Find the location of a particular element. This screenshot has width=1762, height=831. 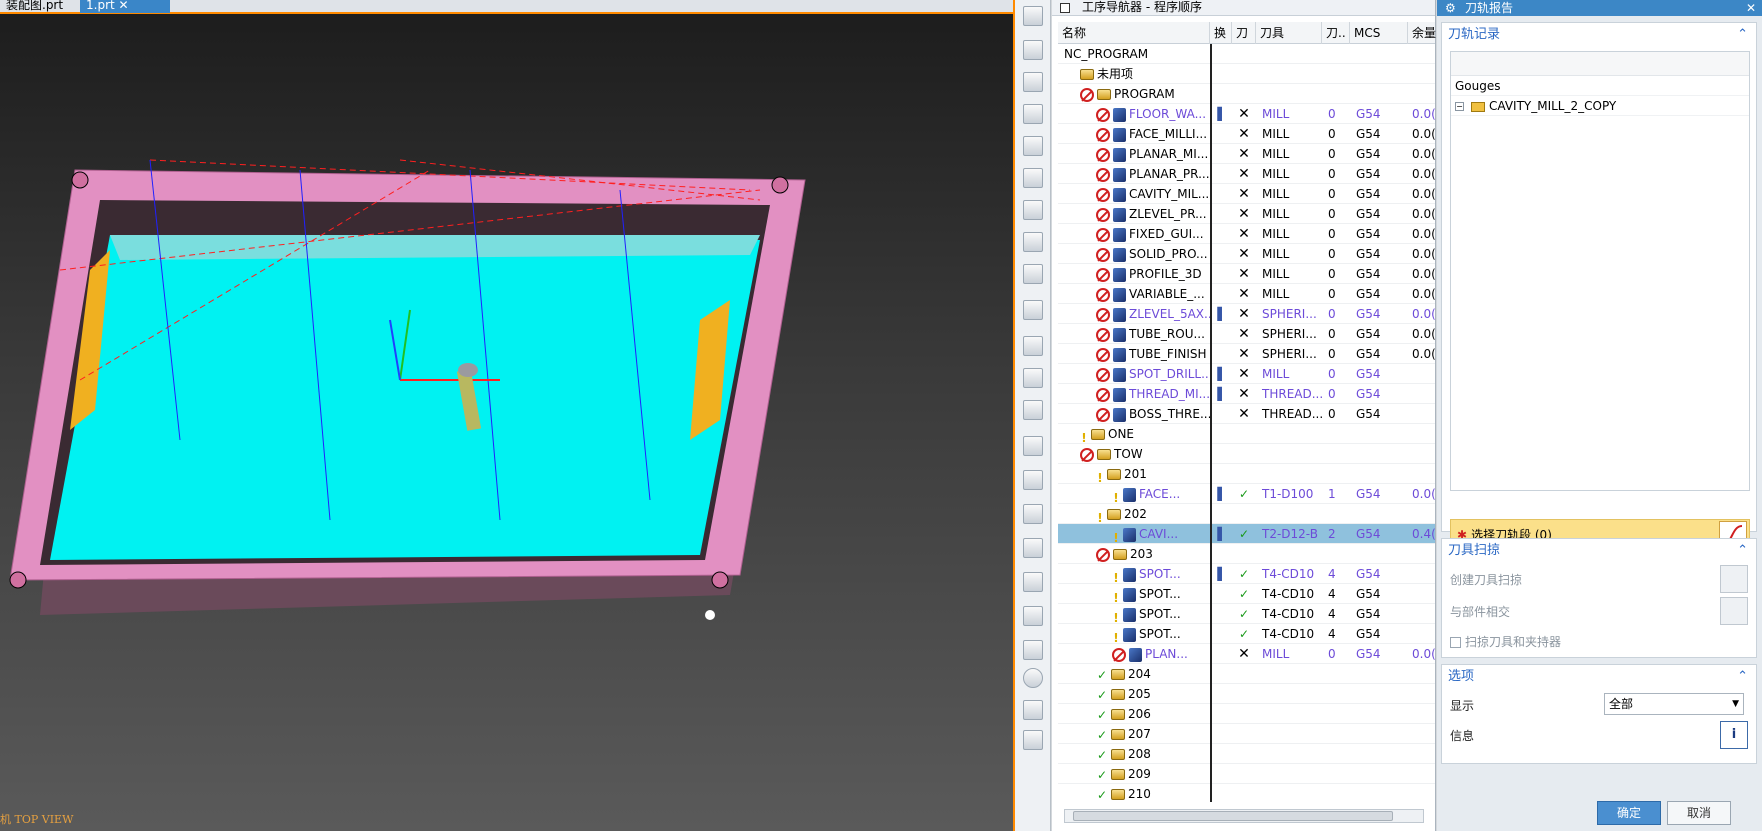

column-t: 刀 is located at coordinates (1244, 33).